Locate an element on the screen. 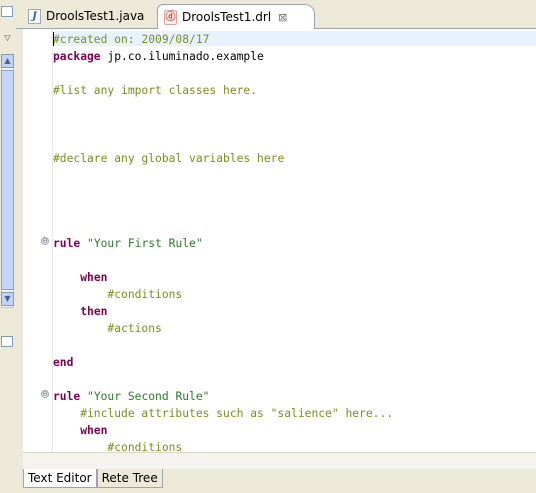  tab-droolstest1-drl: ⓓ DroolsTest1.drl ⊠ is located at coordinates (236, 16).